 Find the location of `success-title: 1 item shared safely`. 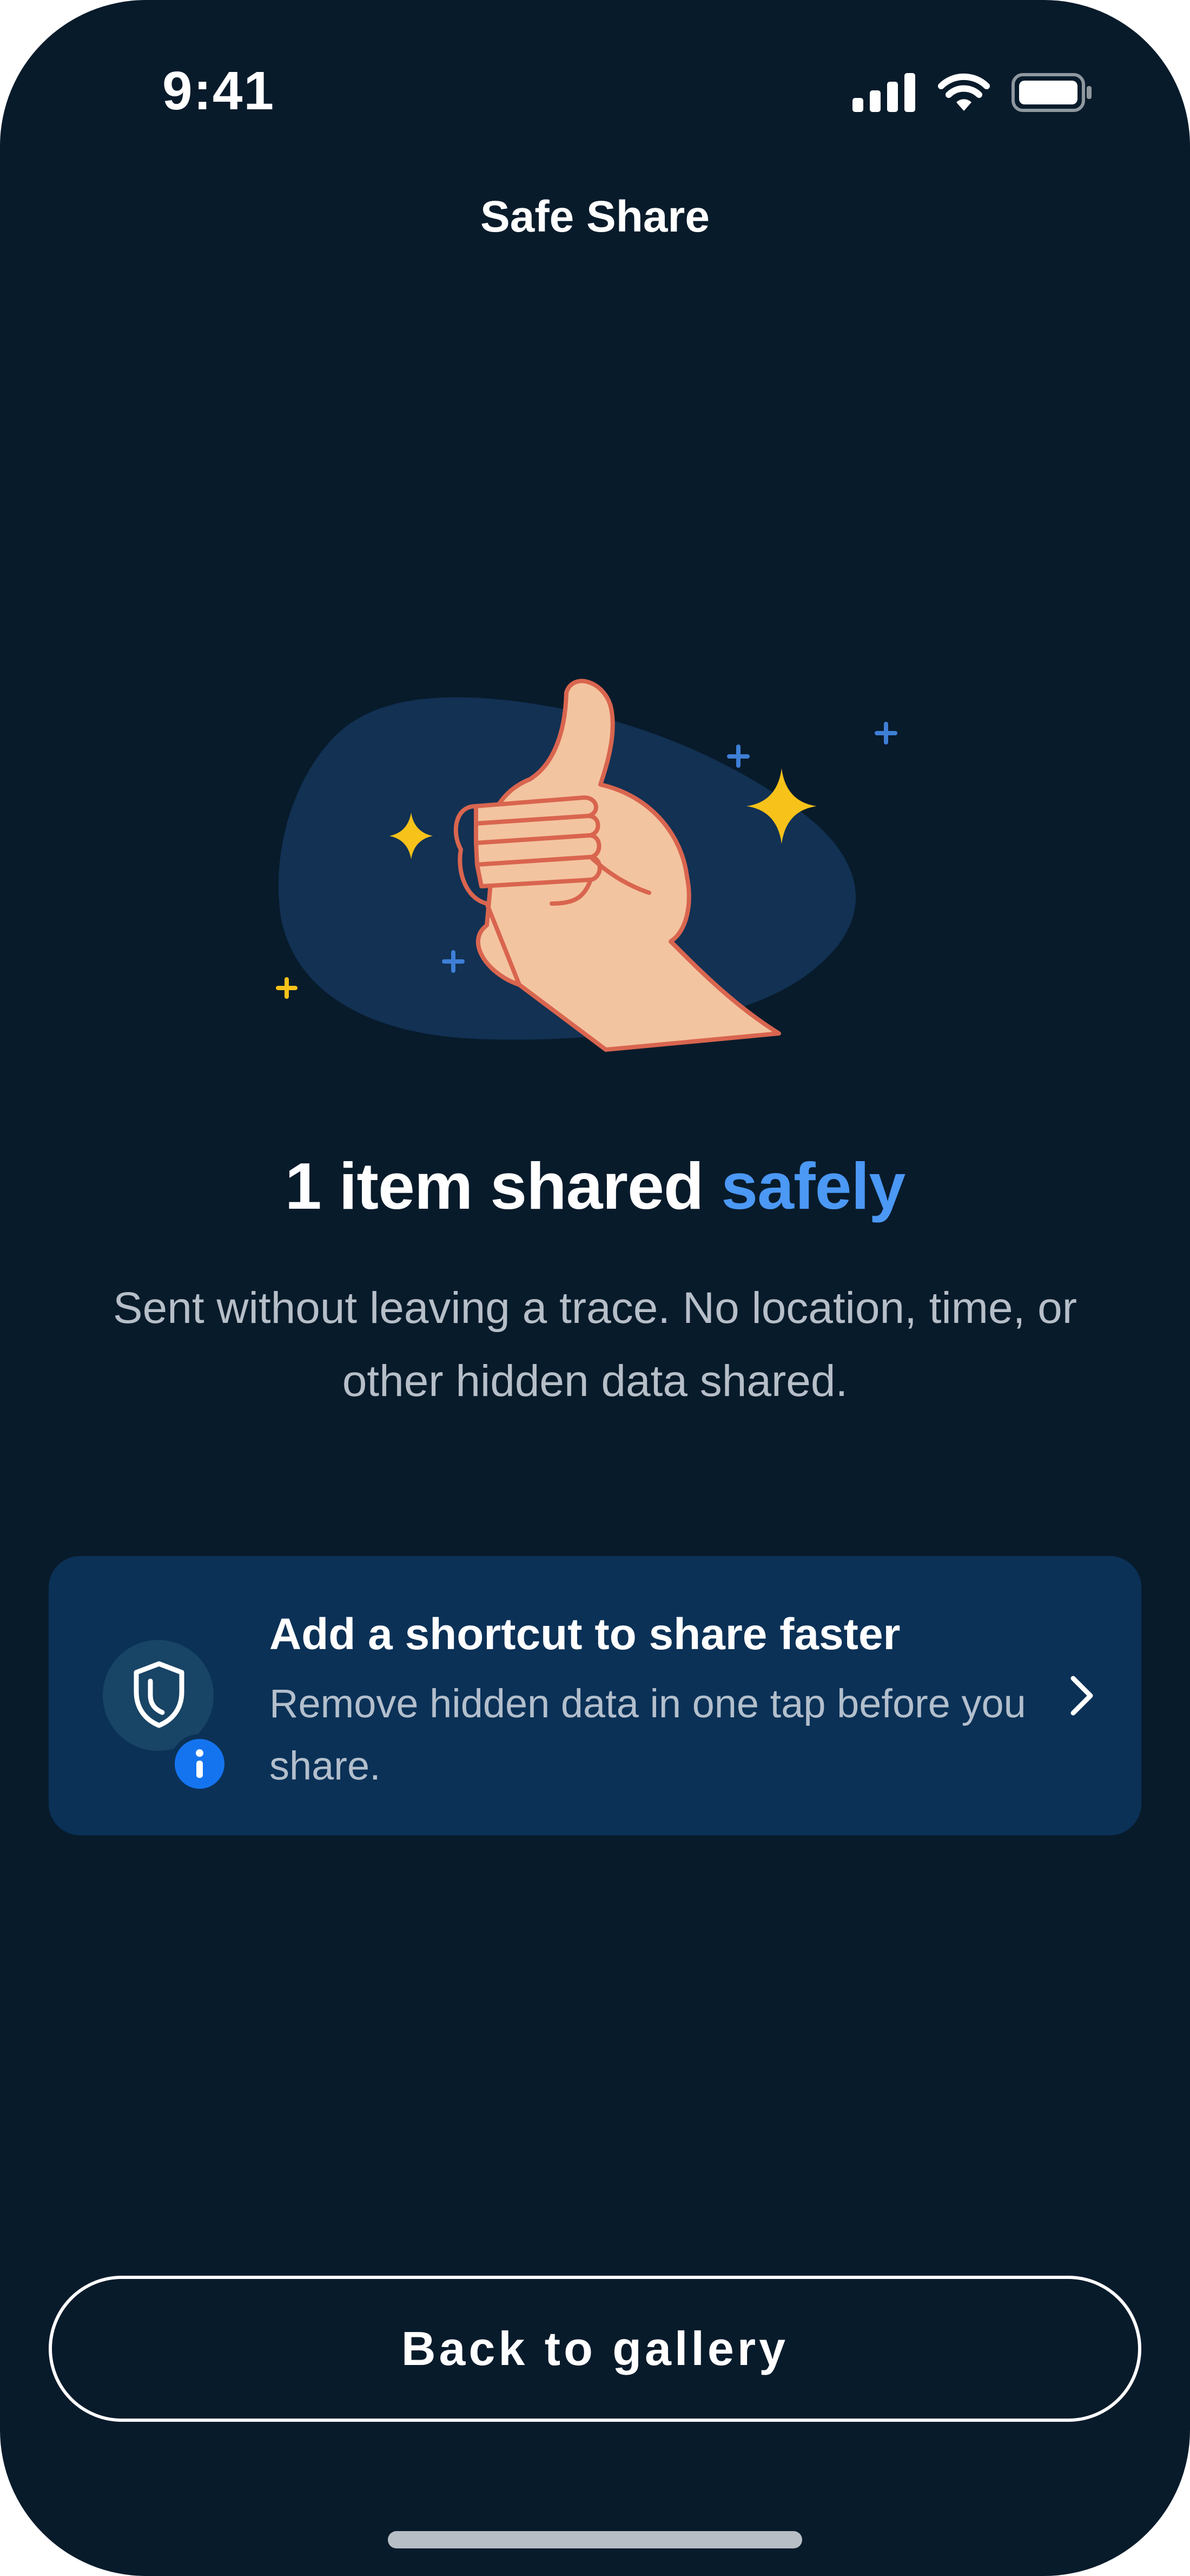

success-title: 1 item shared safely is located at coordinates (595, 1186).